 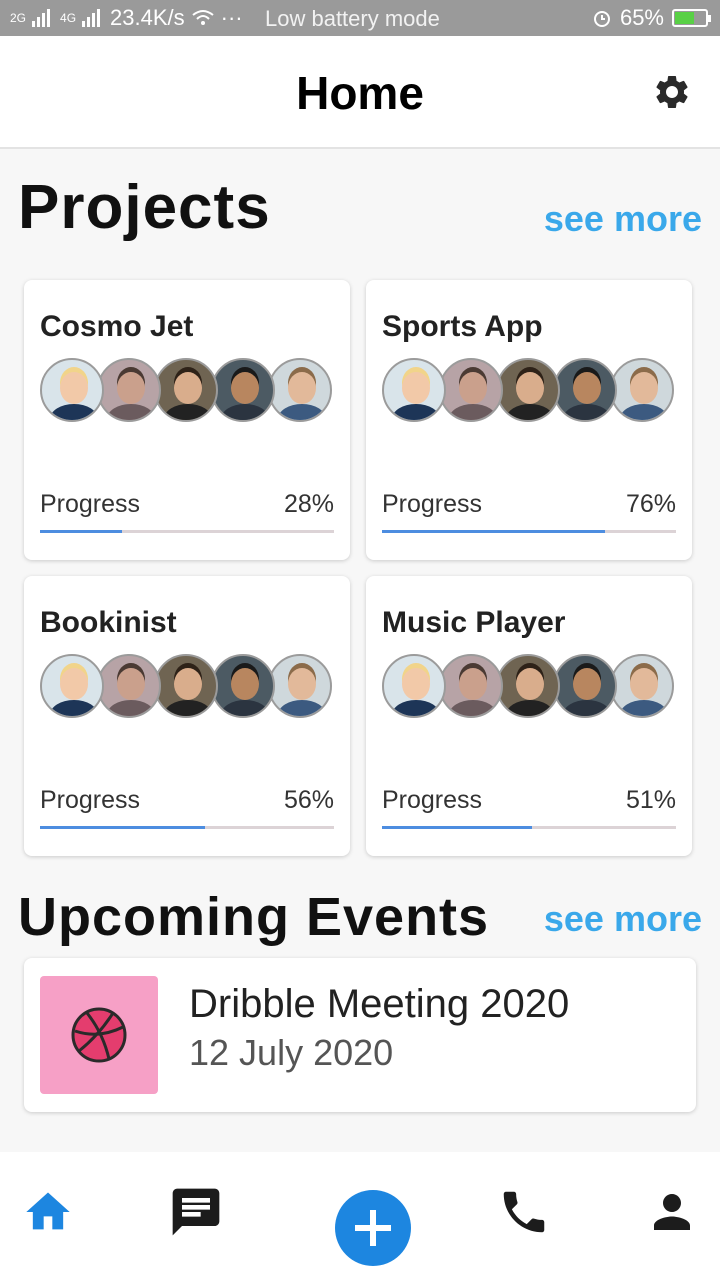 What do you see at coordinates (623, 219) in the screenshot?
I see `projects-see-more-link: see more` at bounding box center [623, 219].